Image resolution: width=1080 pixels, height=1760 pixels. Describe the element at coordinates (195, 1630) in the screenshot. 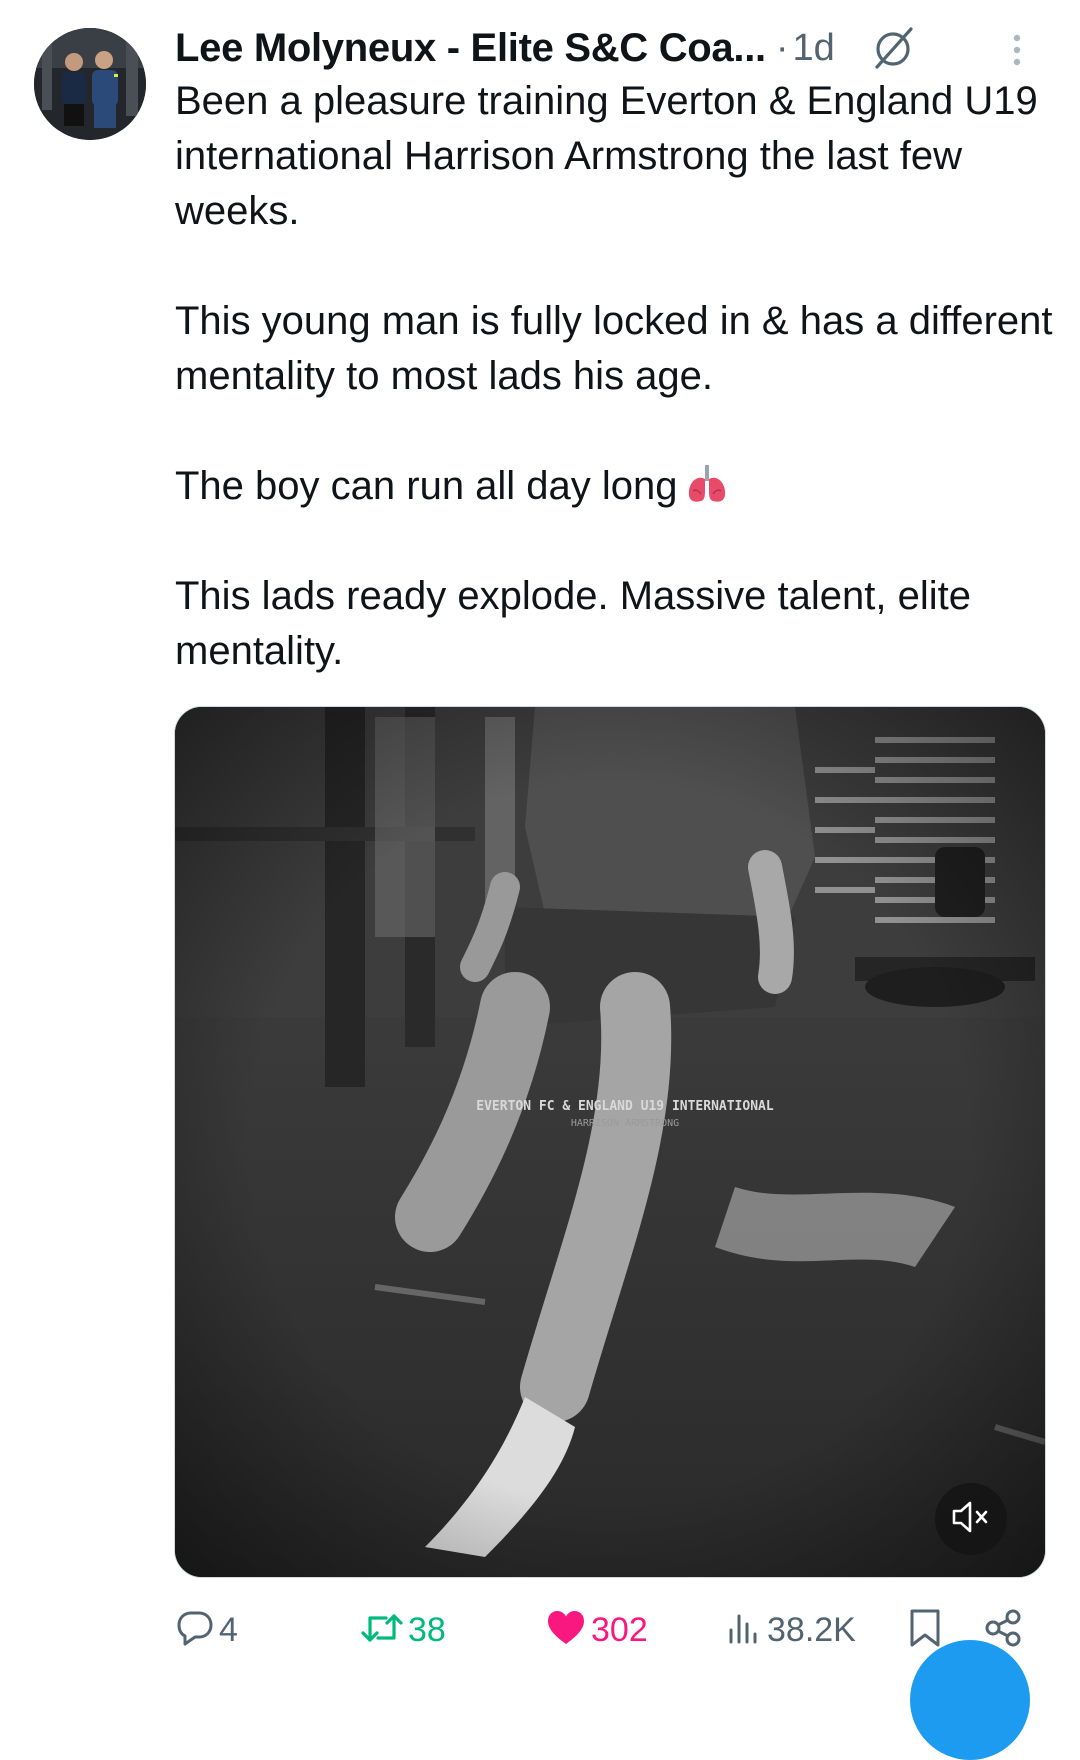

I see `reply-icon` at that location.